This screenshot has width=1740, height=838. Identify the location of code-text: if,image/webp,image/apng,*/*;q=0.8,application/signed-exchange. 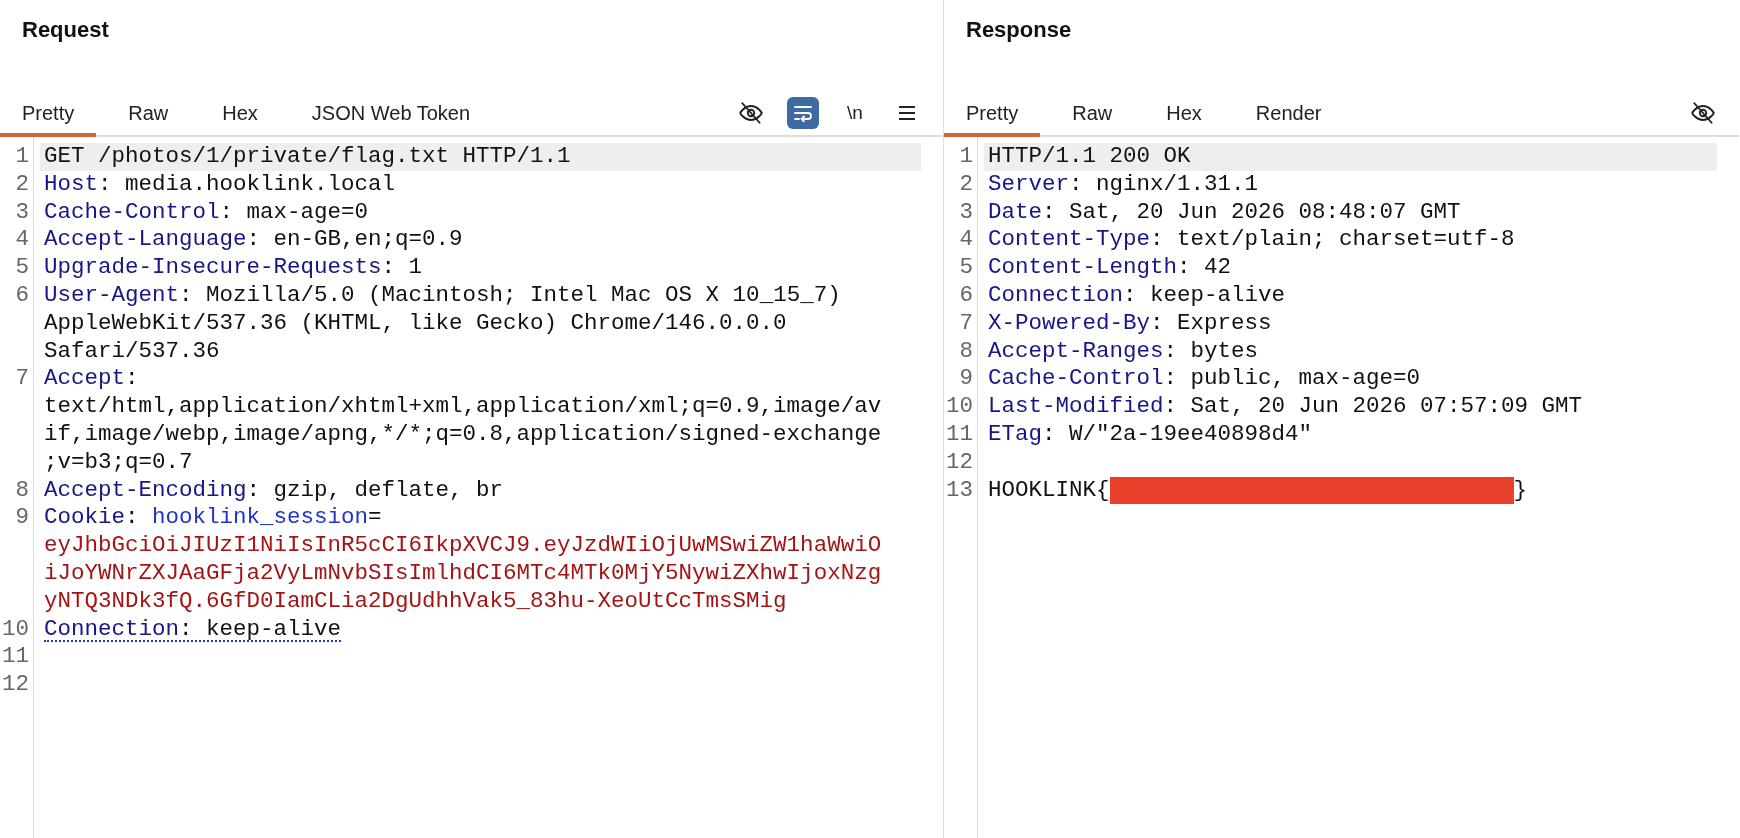
(463, 433).